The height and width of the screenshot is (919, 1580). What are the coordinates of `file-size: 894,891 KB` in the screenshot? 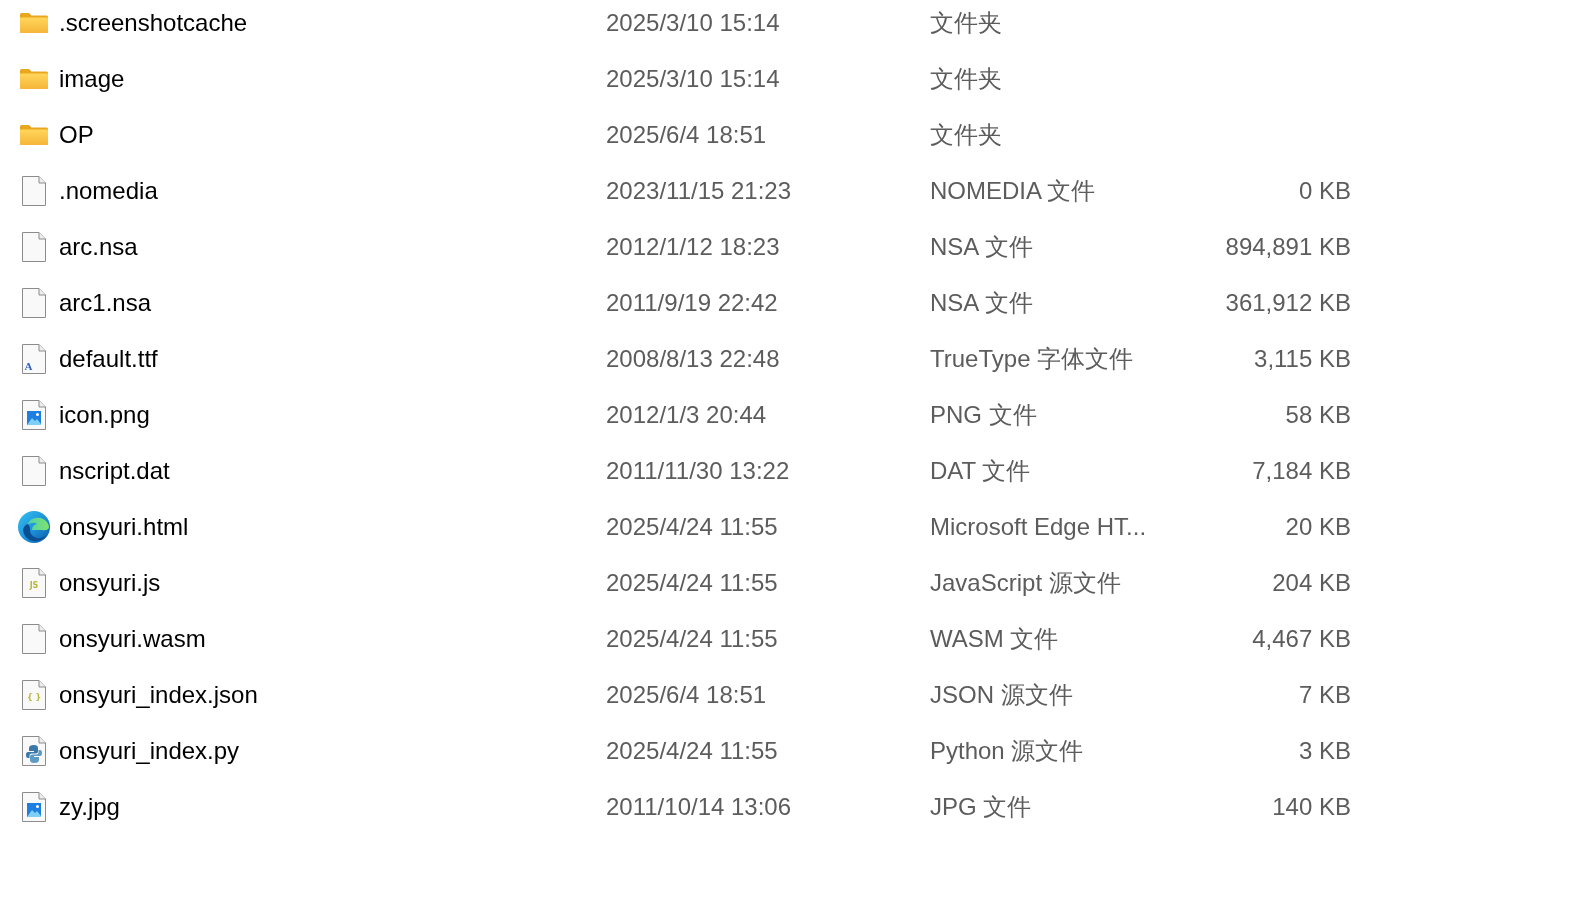 It's located at (1288, 247).